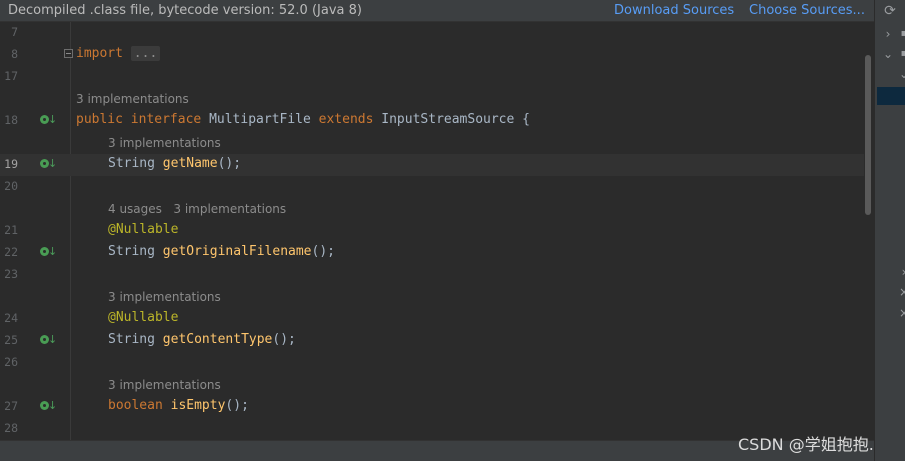 The image size is (905, 461). What do you see at coordinates (432, 275) in the screenshot?
I see `code-line: 23` at bounding box center [432, 275].